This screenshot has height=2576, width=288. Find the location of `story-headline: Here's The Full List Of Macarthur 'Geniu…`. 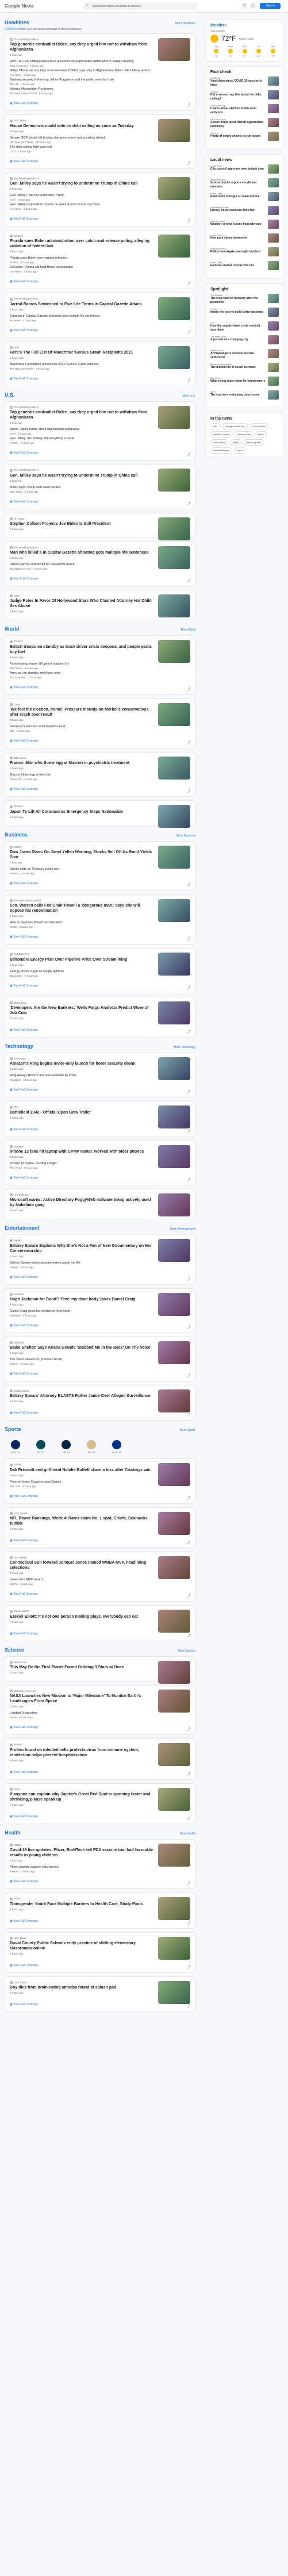

story-headline: Here's The Full List Of Macarthur 'Geniu… is located at coordinates (82, 353).